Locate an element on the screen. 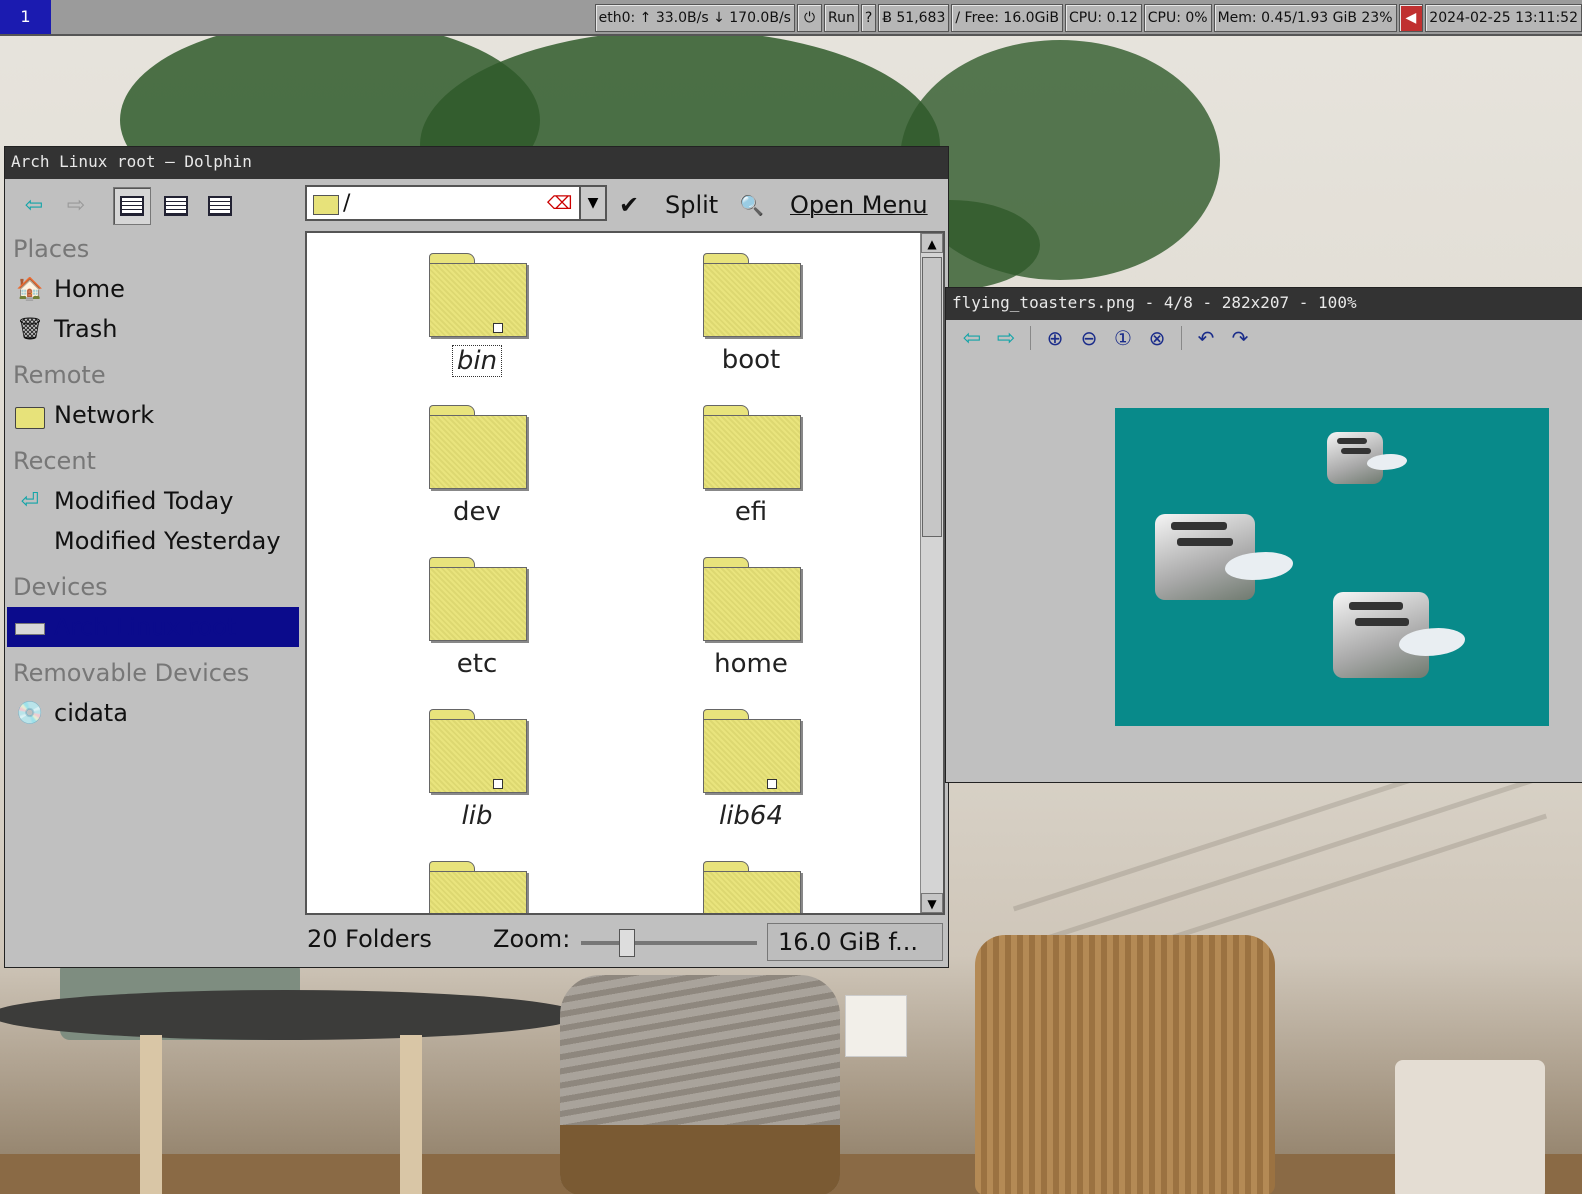 Image resolution: width=1582 pixels, height=1194 pixels. places-item-label: cidata is located at coordinates (91, 713).